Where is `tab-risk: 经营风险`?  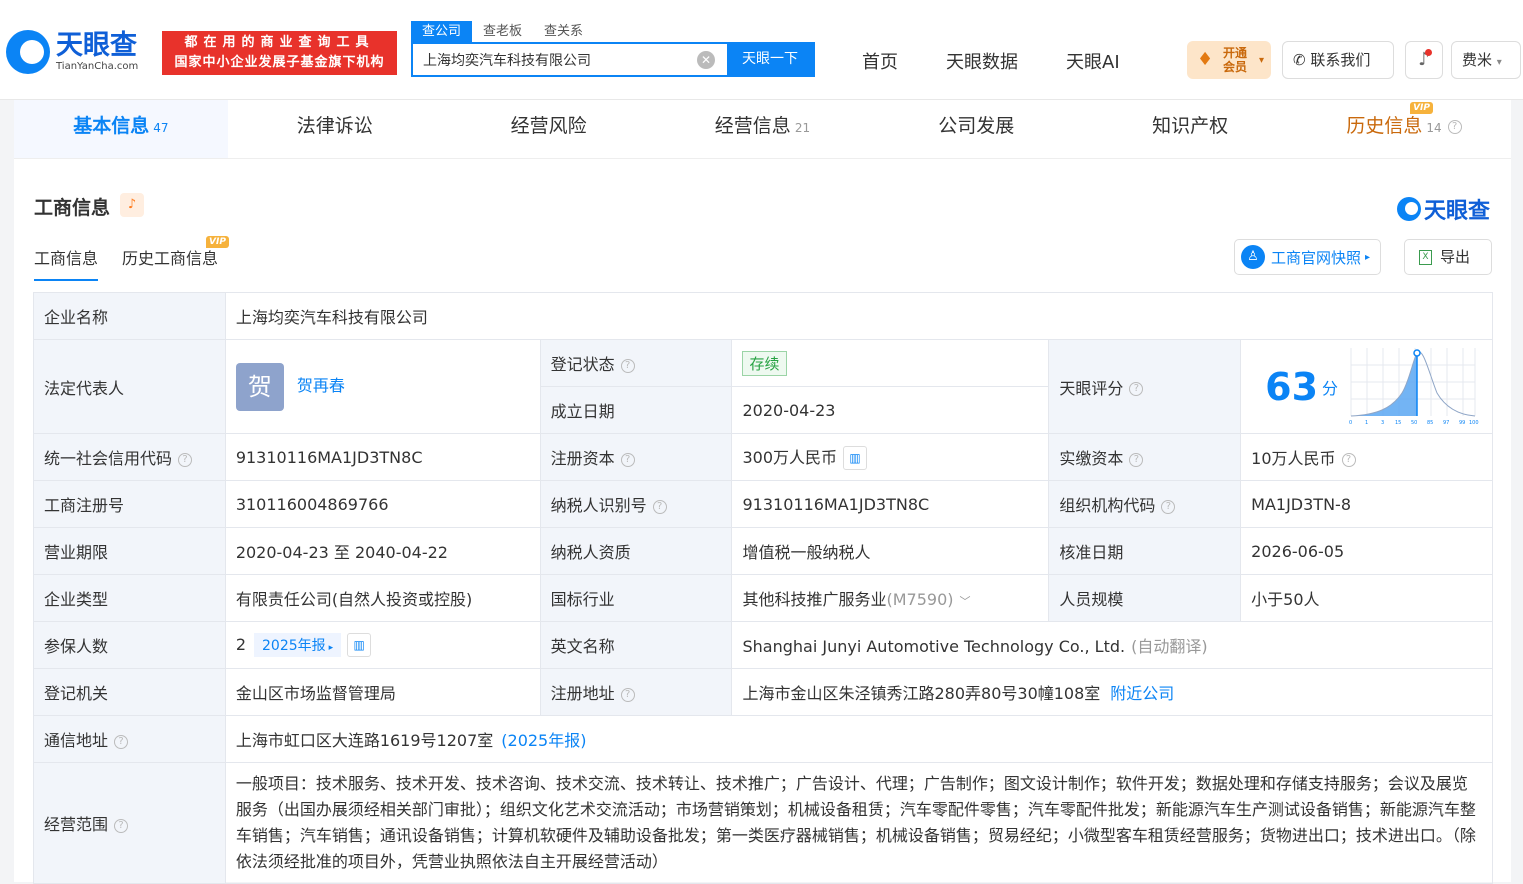 tab-risk: 经营风险 is located at coordinates (549, 129).